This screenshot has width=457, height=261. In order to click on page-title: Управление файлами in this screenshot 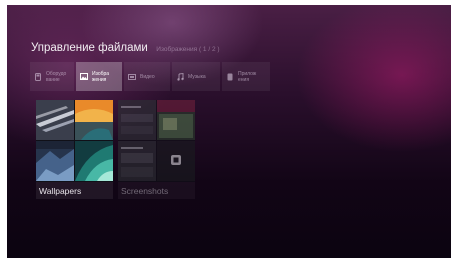, I will do `click(89, 48)`.